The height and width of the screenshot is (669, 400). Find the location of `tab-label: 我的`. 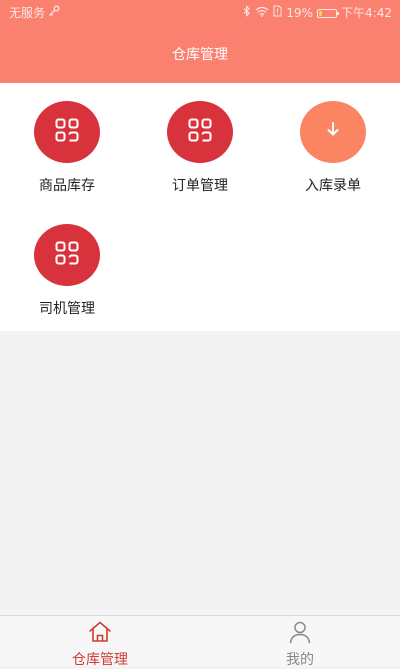

tab-label: 我的 is located at coordinates (300, 660).